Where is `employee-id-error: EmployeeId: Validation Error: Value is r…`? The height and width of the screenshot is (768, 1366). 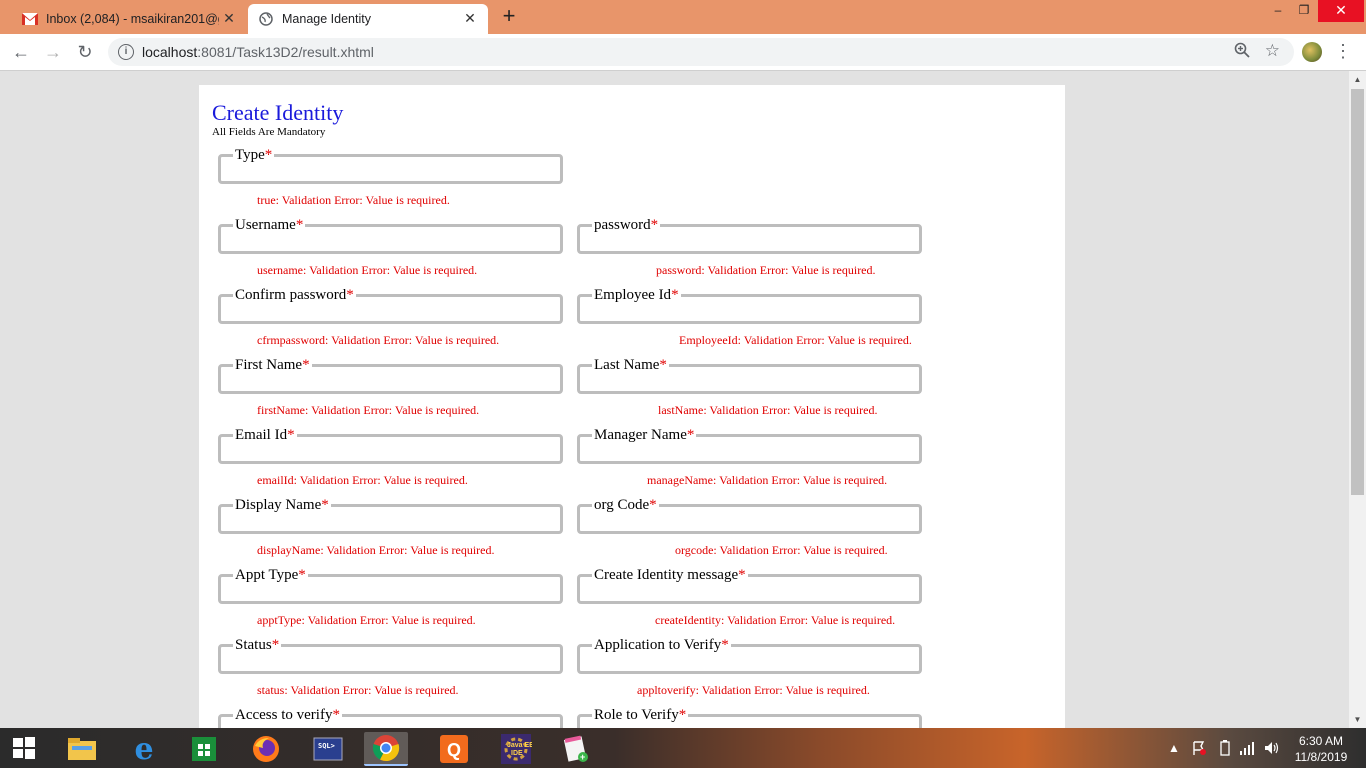 employee-id-error: EmployeeId: Validation Error: Value is r… is located at coordinates (795, 340).